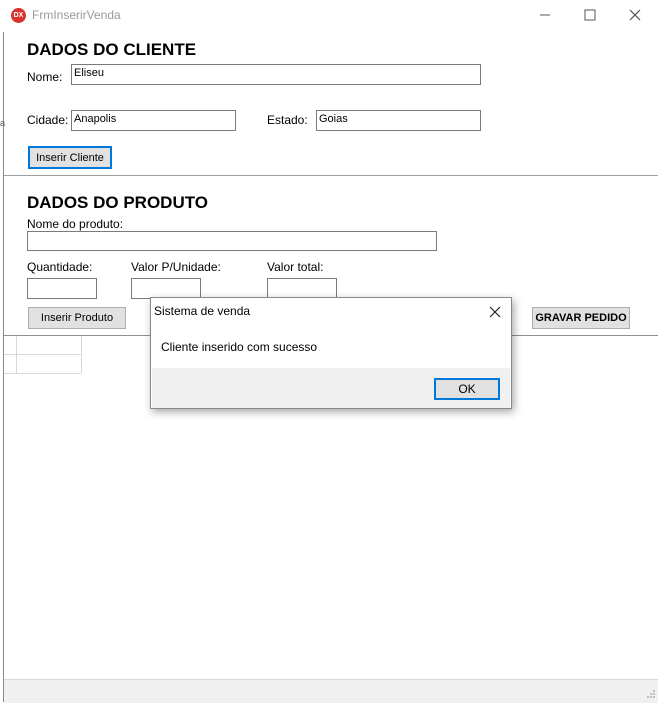 The height and width of the screenshot is (703, 658). What do you see at coordinates (239, 347) in the screenshot?
I see `dialog-message: Cliente inserido com sucesso` at bounding box center [239, 347].